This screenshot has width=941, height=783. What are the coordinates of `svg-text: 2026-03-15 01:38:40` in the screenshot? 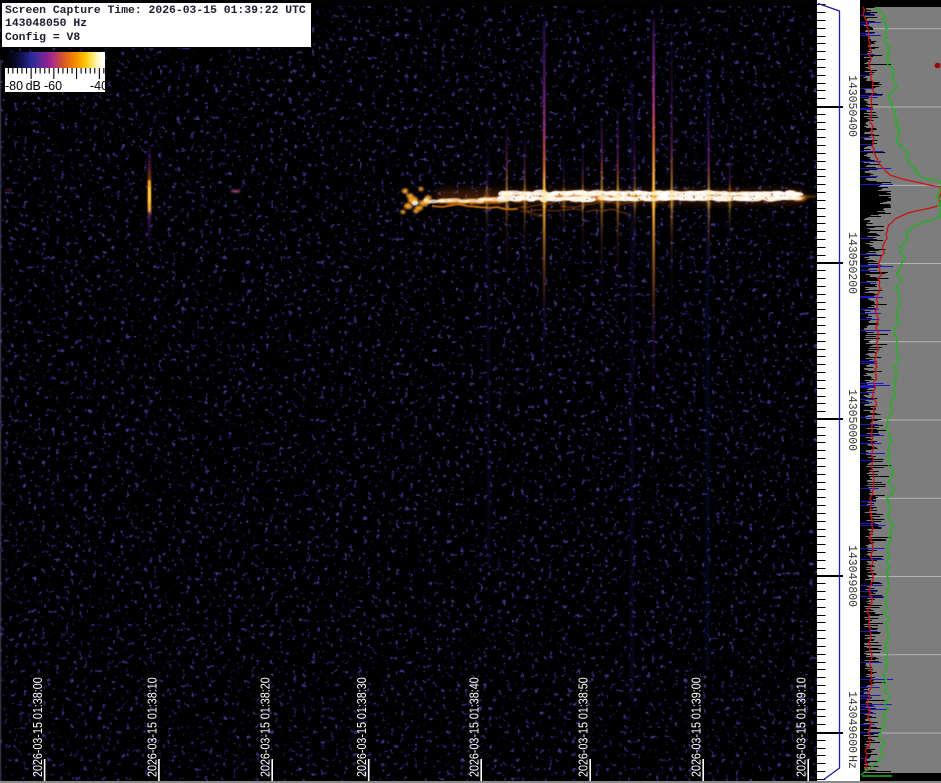 It's located at (475, 727).